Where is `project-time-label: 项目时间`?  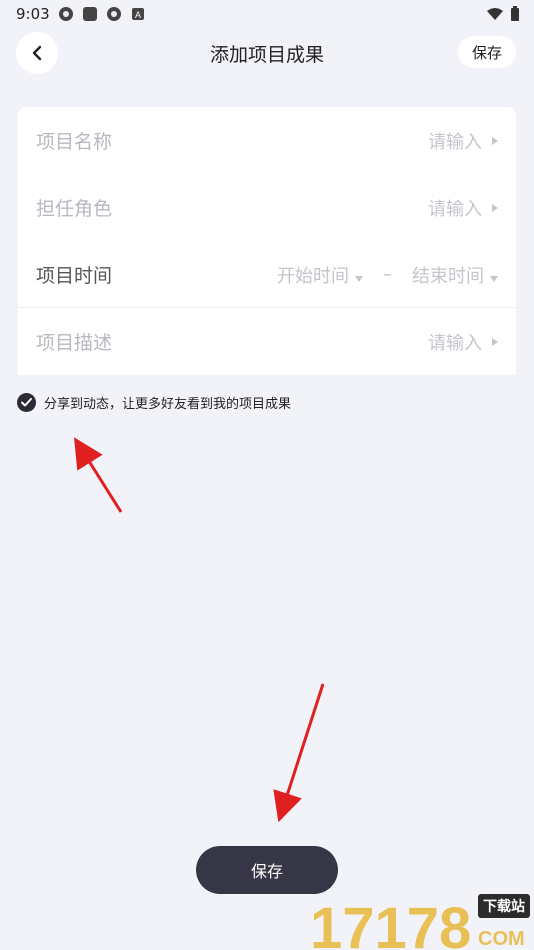
project-time-label: 项目时间 is located at coordinates (74, 276).